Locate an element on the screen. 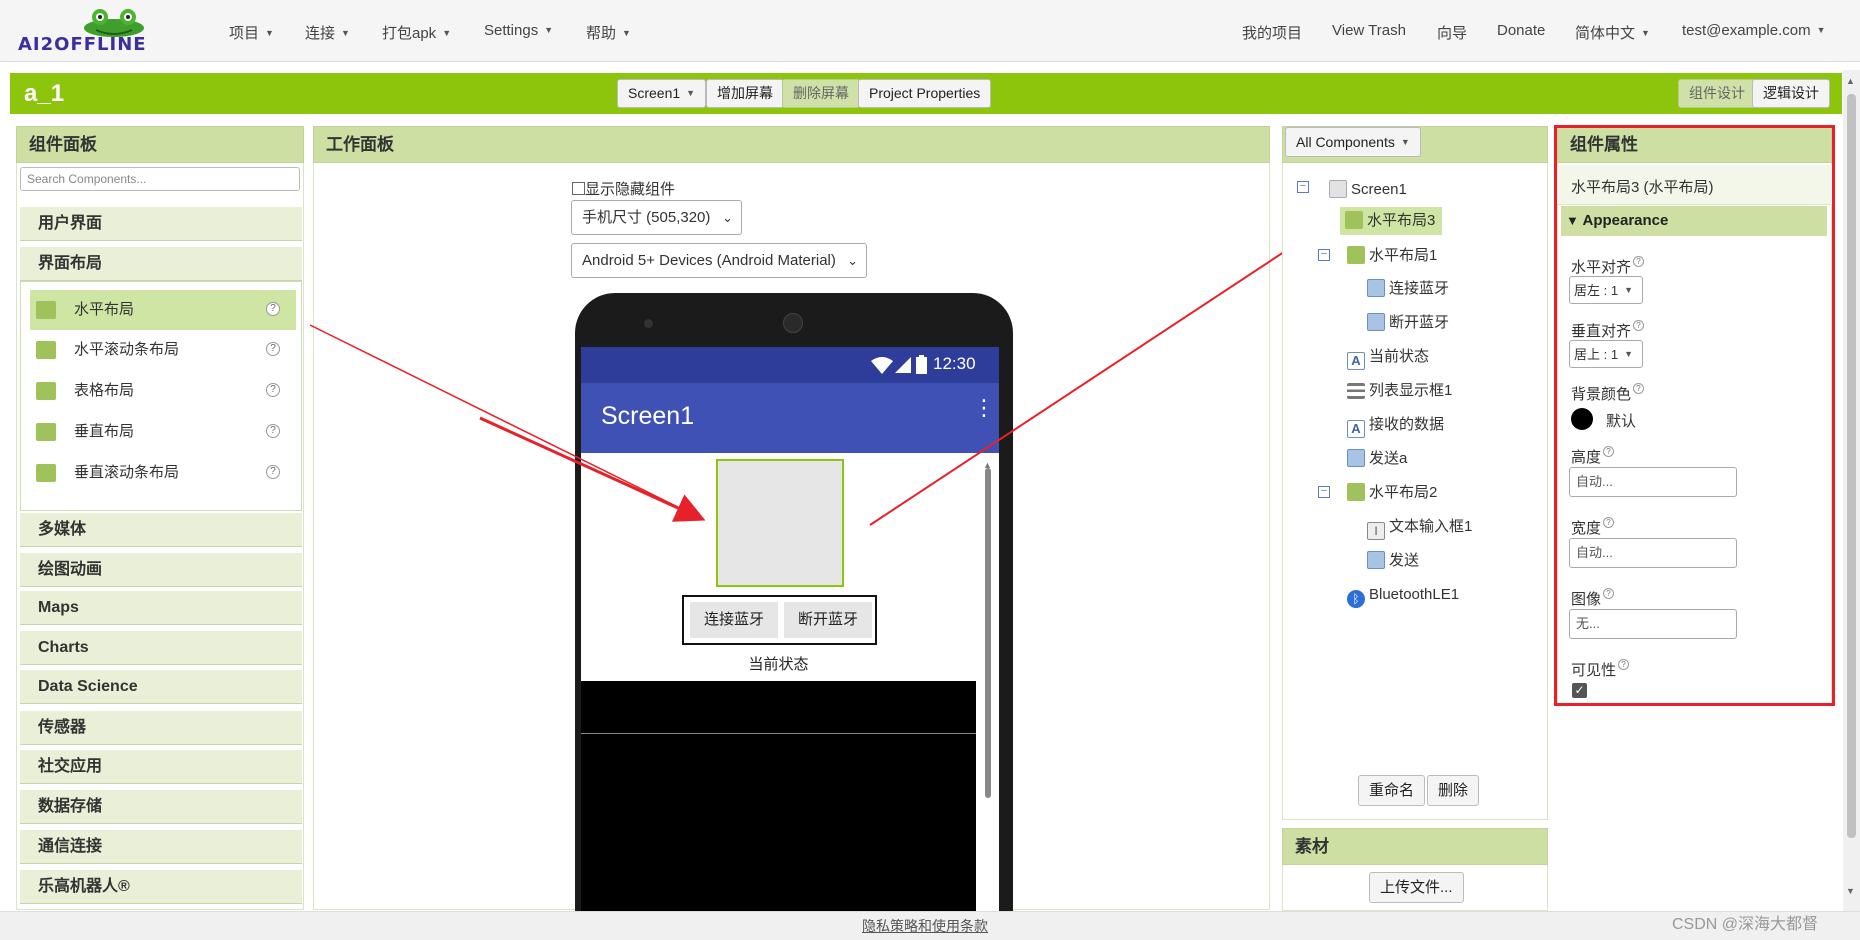  tree-item-textbox1: I 文本输入框1 is located at coordinates (1420, 528).